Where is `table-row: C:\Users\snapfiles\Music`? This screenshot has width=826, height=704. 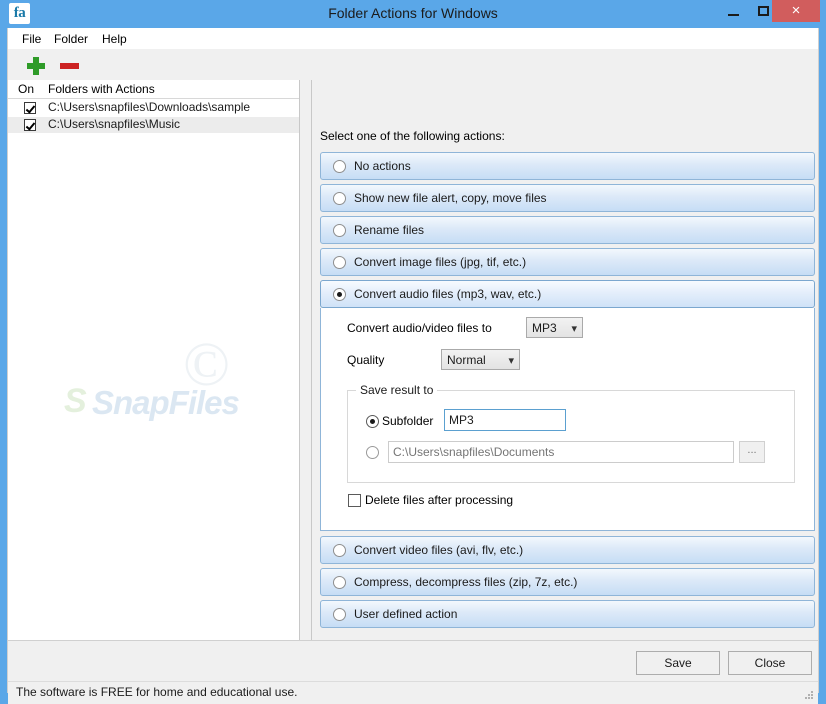
table-row: C:\Users\snapfiles\Music is located at coordinates (153, 125).